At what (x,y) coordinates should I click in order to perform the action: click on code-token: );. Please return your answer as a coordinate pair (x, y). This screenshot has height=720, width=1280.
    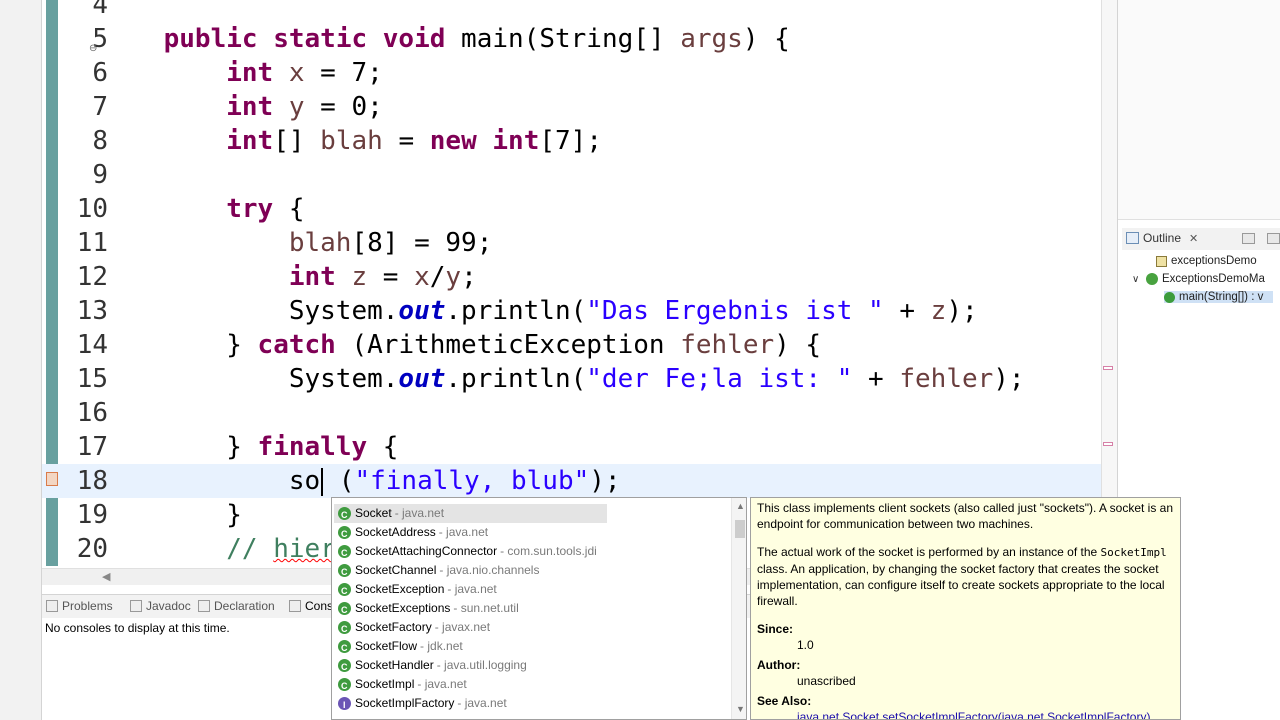
    Looking at the image, I should click on (1009, 379).